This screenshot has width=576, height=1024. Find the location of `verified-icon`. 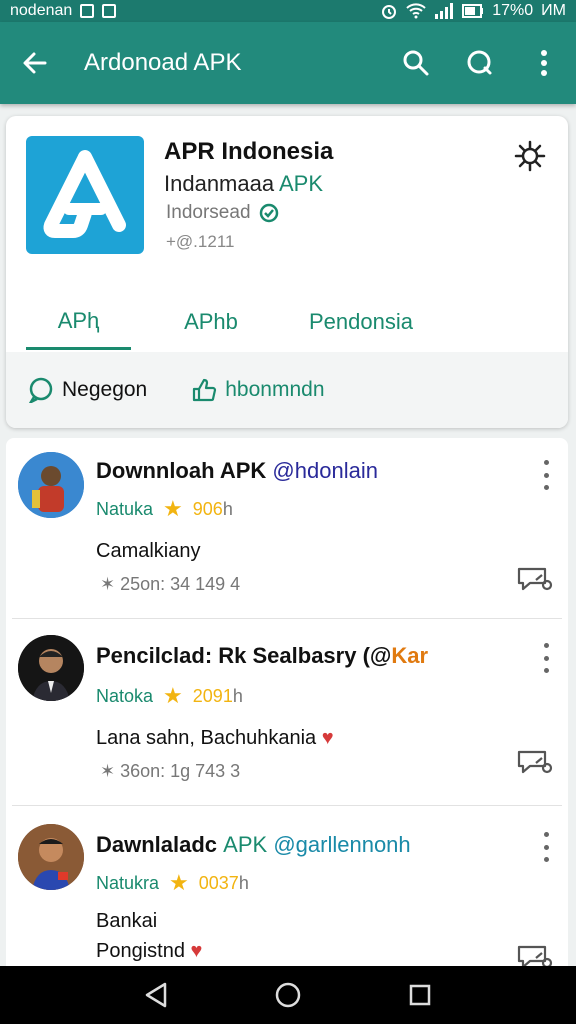

verified-icon is located at coordinates (268, 213).